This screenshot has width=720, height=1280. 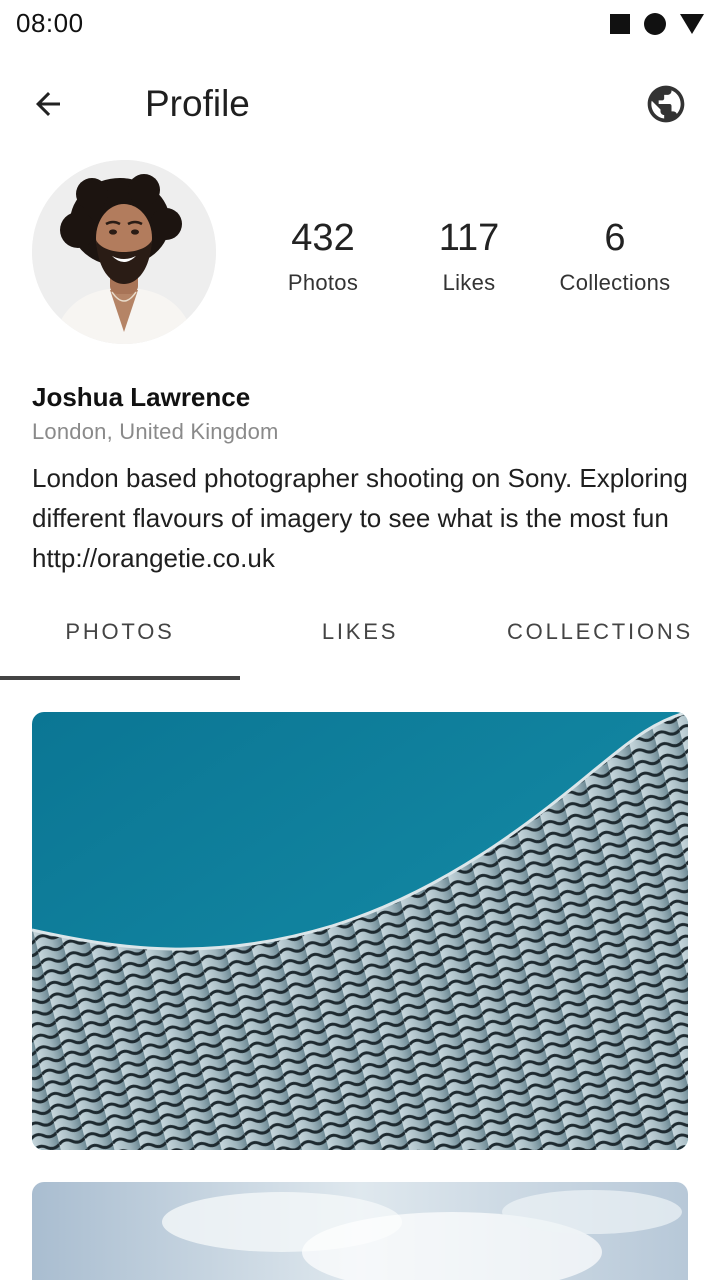 What do you see at coordinates (615, 282) in the screenshot?
I see `stat-label: Collections` at bounding box center [615, 282].